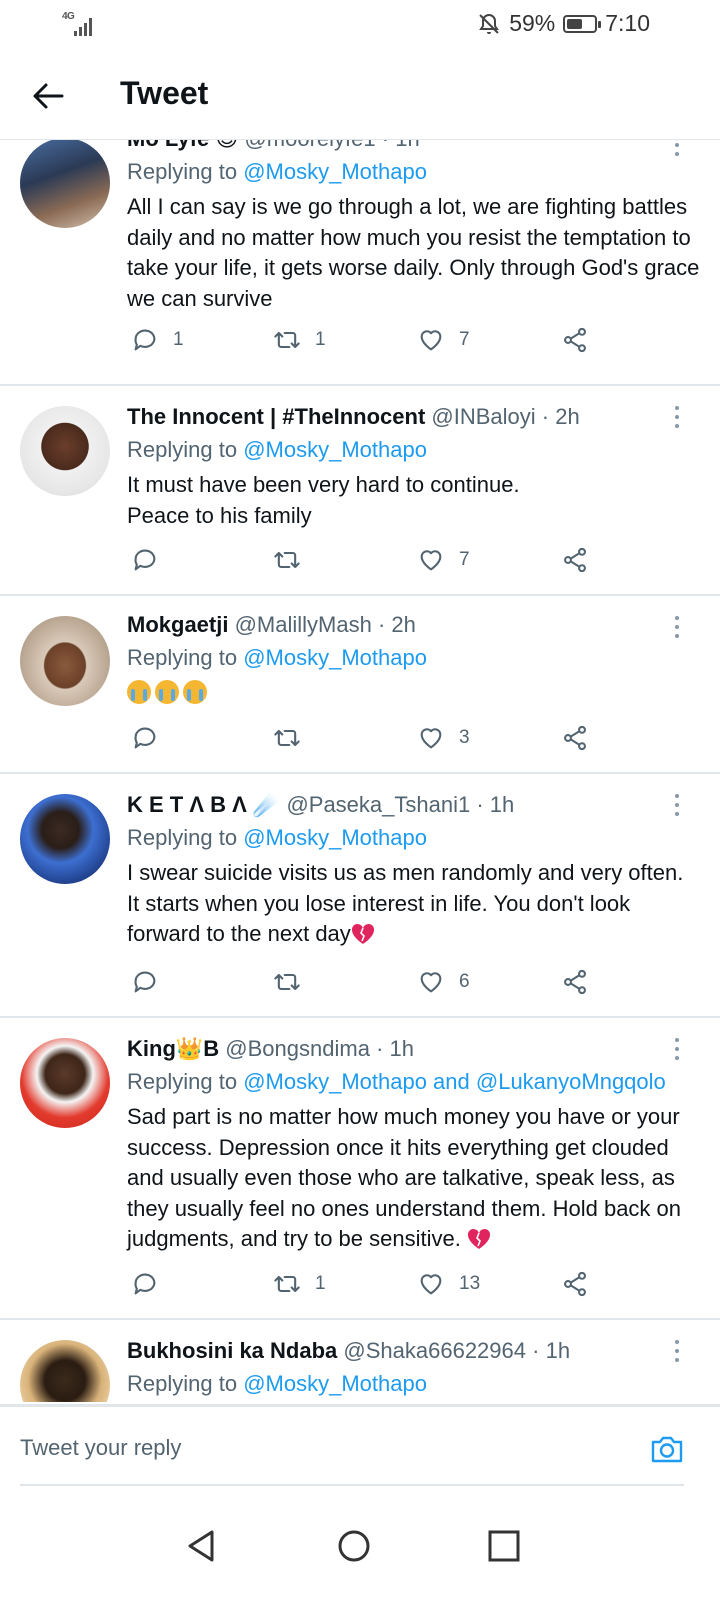 The image size is (720, 1600). What do you see at coordinates (483, 416) in the screenshot?
I see `author-handle: @INBaloyi` at bounding box center [483, 416].